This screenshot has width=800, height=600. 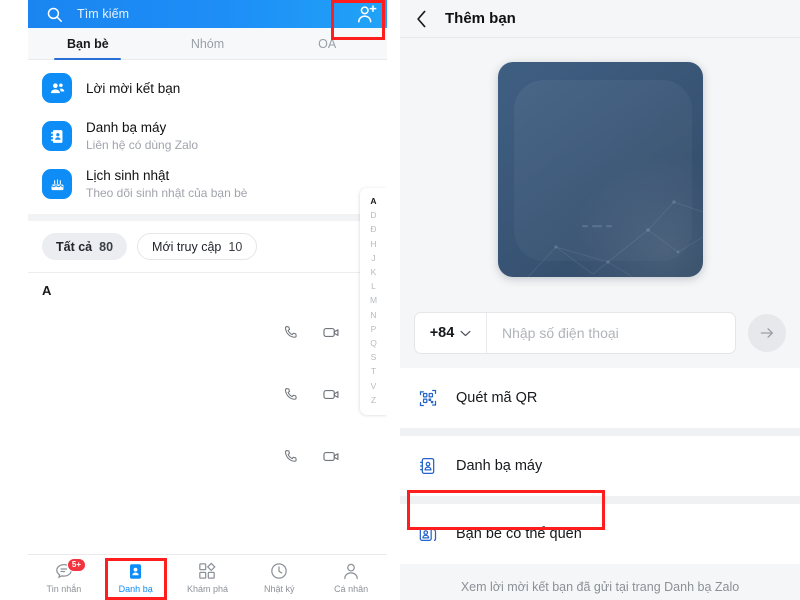 I want to click on alpha-index-letter: T, so click(x=373, y=371).